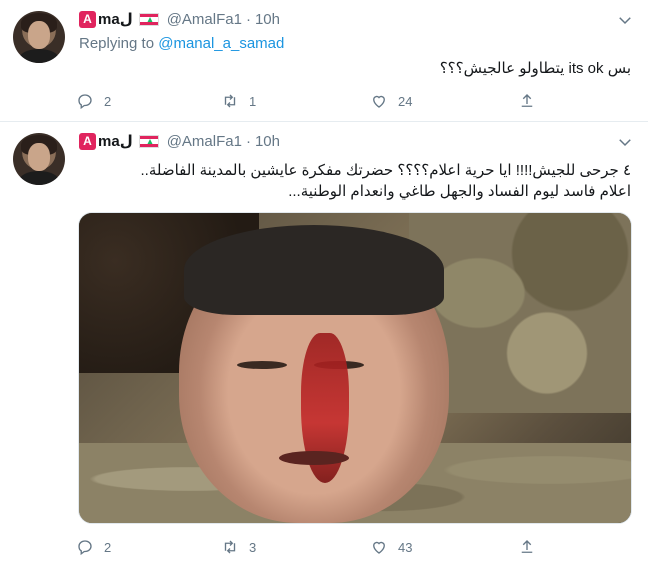 This screenshot has height=564, width=648. I want to click on like-count: 43, so click(405, 547).